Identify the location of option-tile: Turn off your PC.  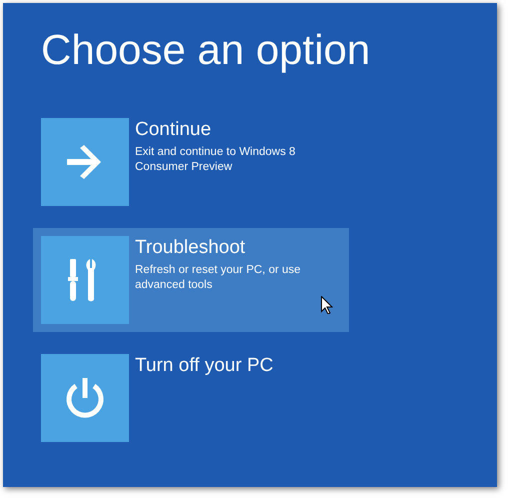
(191, 398).